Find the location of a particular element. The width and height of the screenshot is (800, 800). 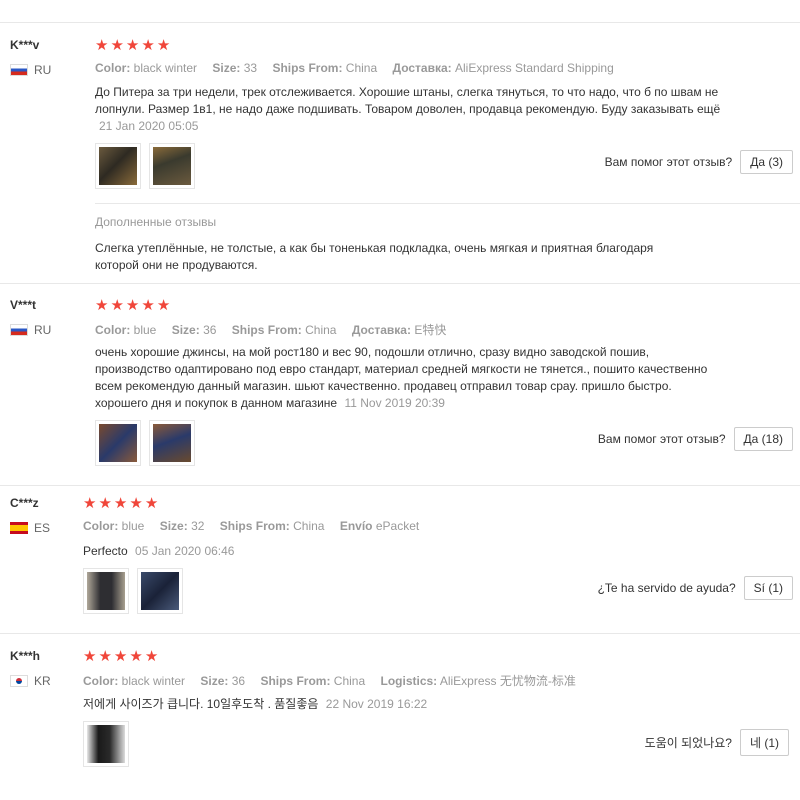

helpful-section: Вам помог этот отзыв? Да (18) is located at coordinates (695, 439).